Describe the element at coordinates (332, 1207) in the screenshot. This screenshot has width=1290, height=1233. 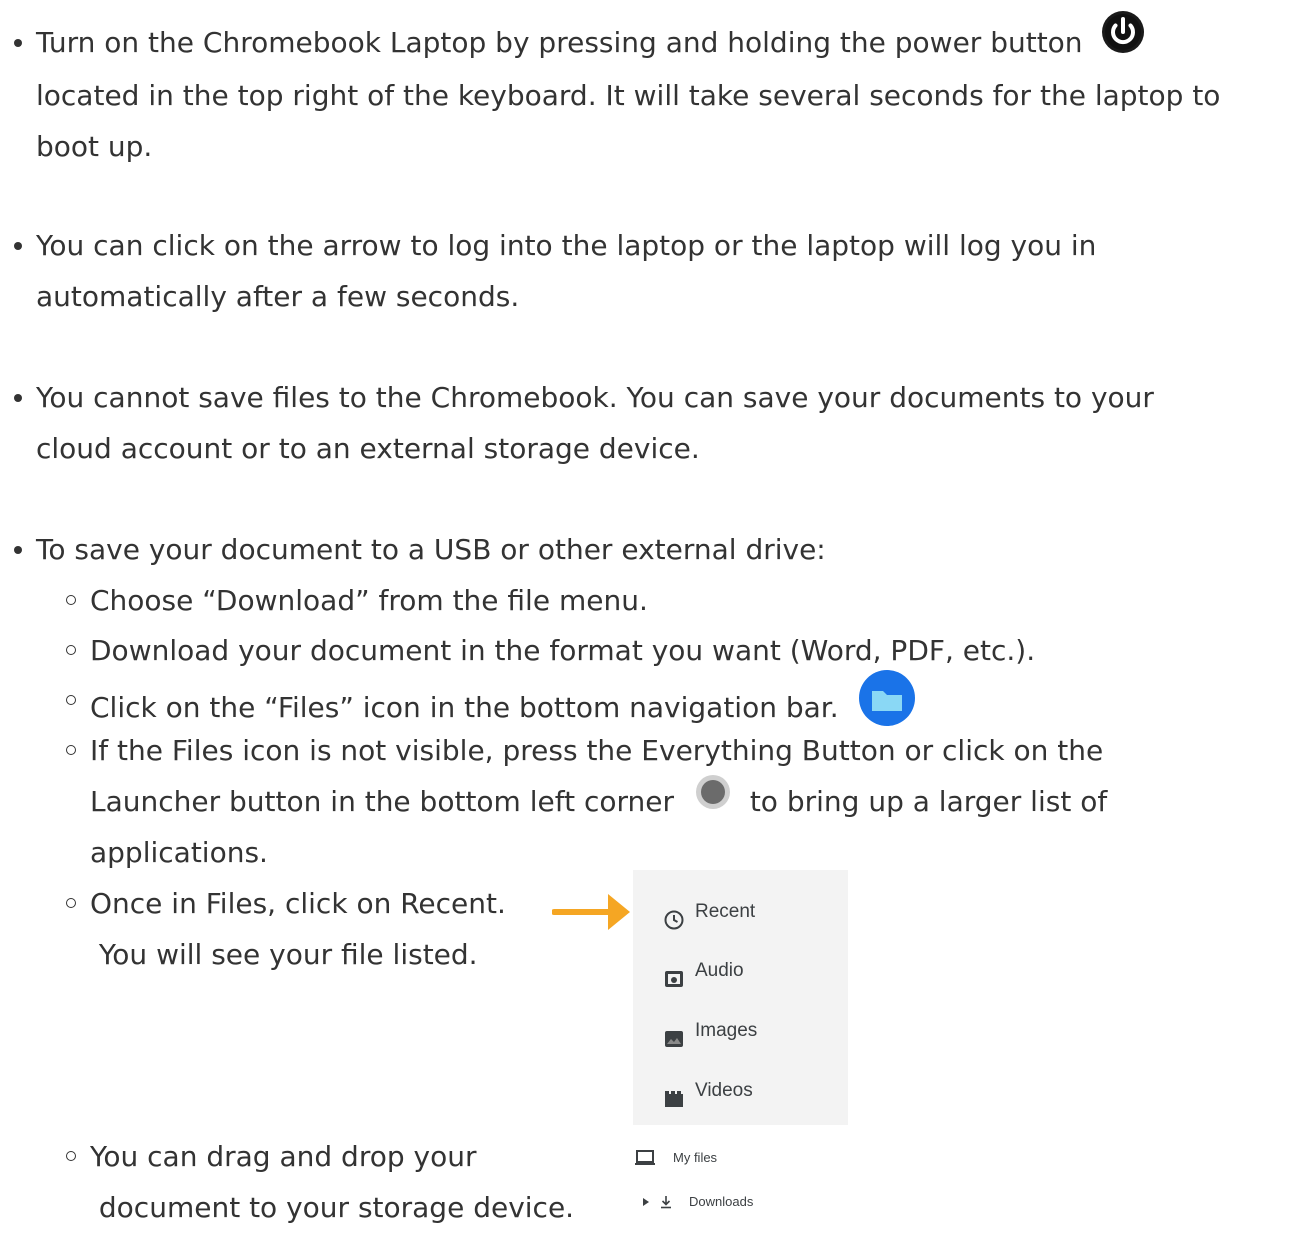
I see `subitem-6-line-2: document to your storage device.` at that location.